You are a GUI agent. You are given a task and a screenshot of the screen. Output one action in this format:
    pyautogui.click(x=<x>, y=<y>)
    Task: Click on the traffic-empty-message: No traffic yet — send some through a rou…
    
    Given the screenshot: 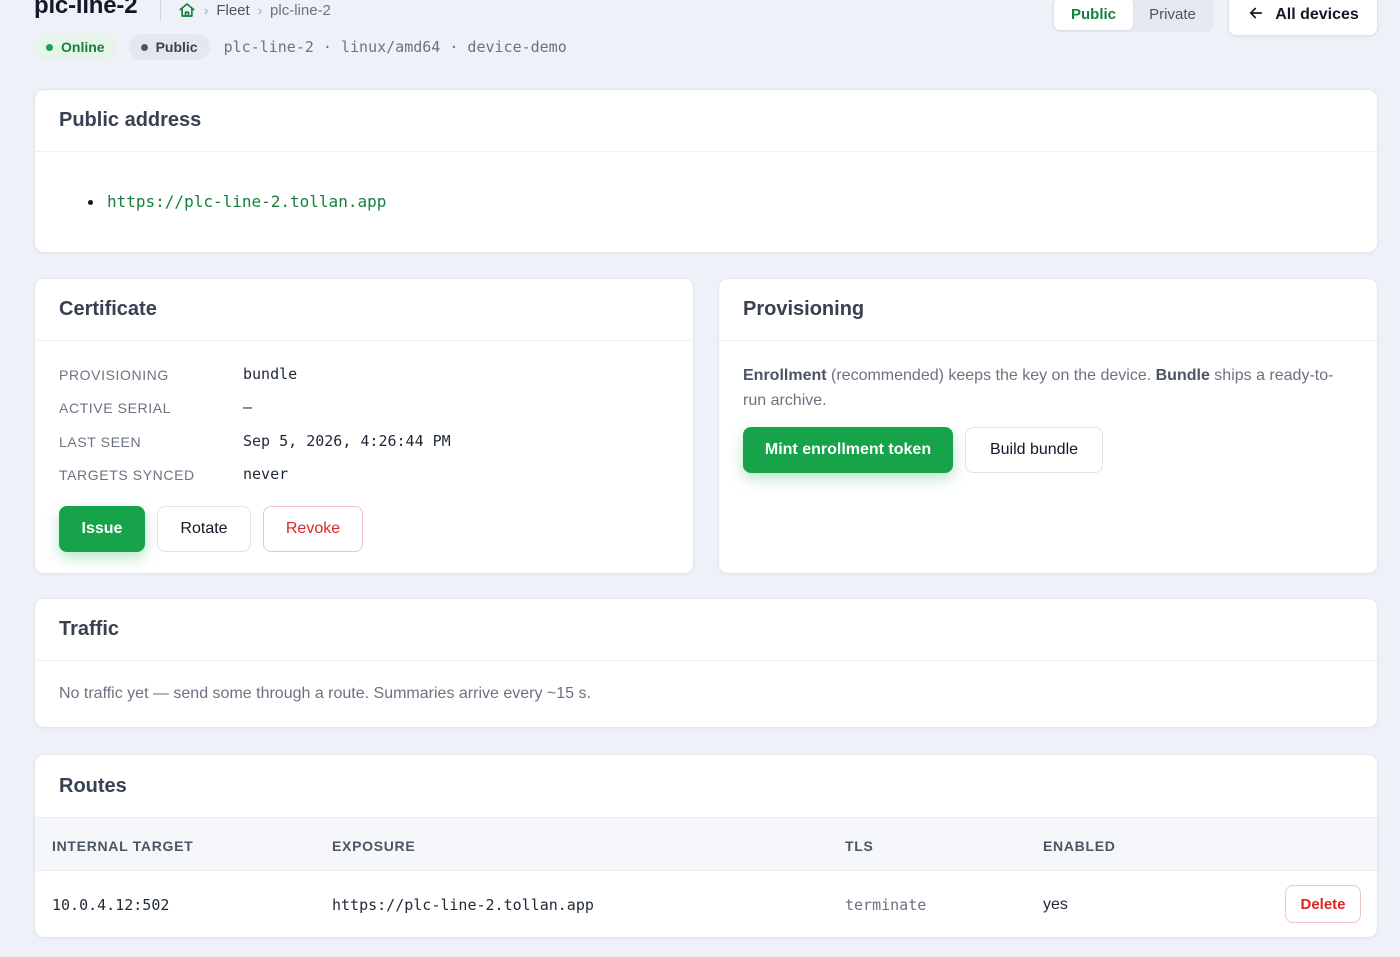 What is the action you would take?
    pyautogui.click(x=325, y=693)
    